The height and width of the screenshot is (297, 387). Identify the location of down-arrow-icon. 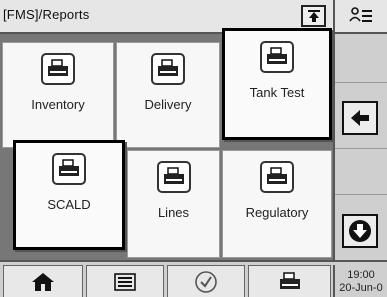
(360, 231).